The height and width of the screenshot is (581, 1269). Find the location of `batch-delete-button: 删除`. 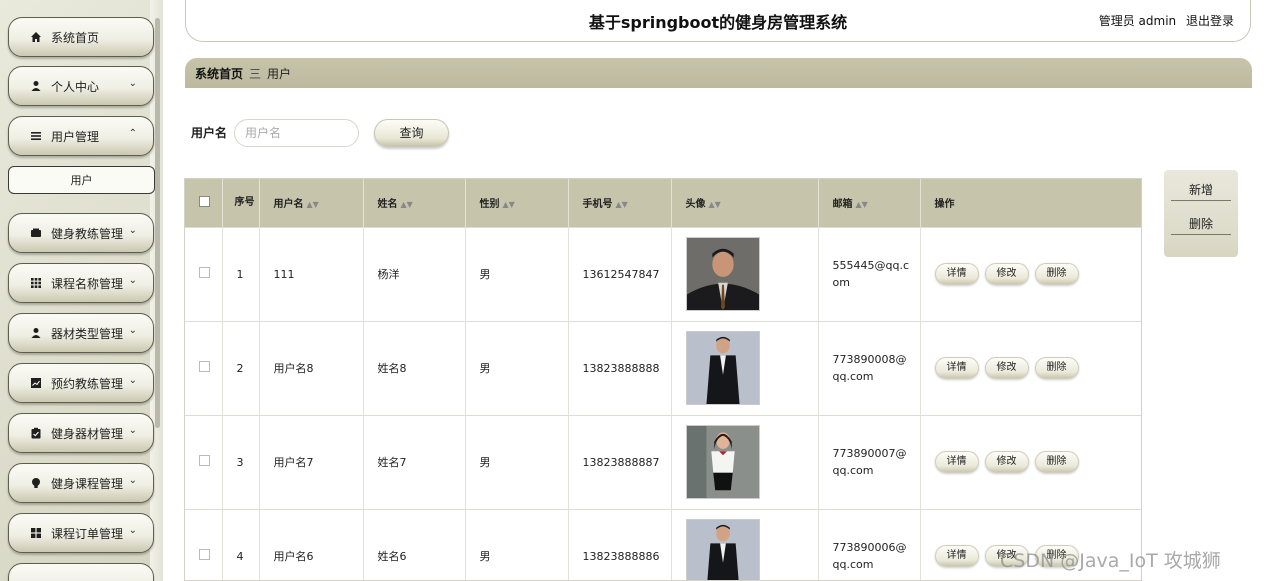

batch-delete-button: 删除 is located at coordinates (1201, 224).